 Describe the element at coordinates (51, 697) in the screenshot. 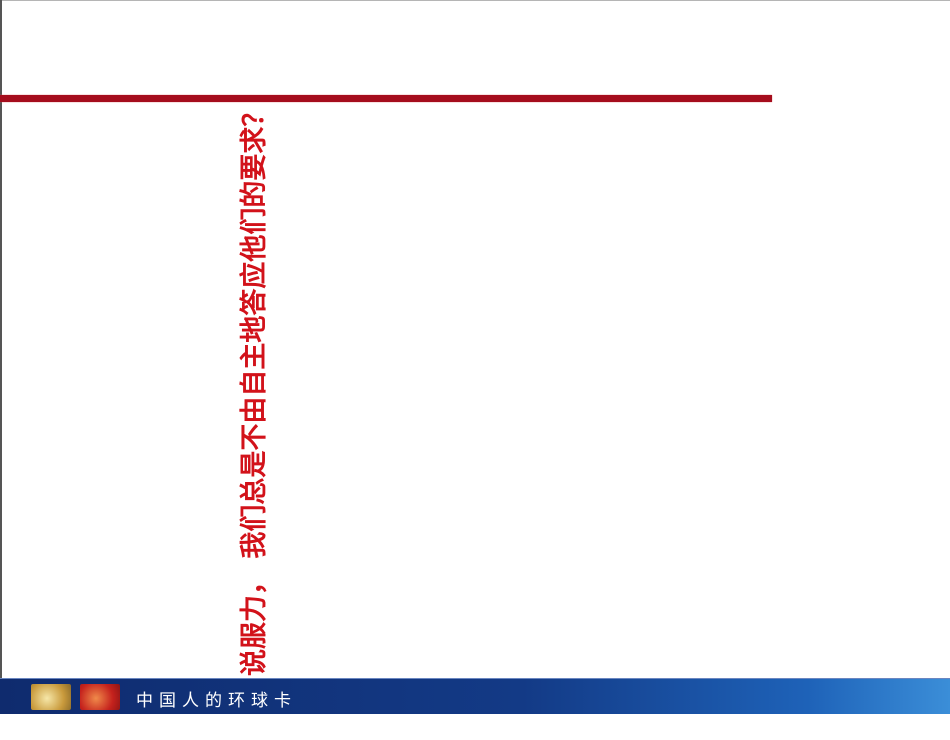

I see `gold-card-image` at that location.